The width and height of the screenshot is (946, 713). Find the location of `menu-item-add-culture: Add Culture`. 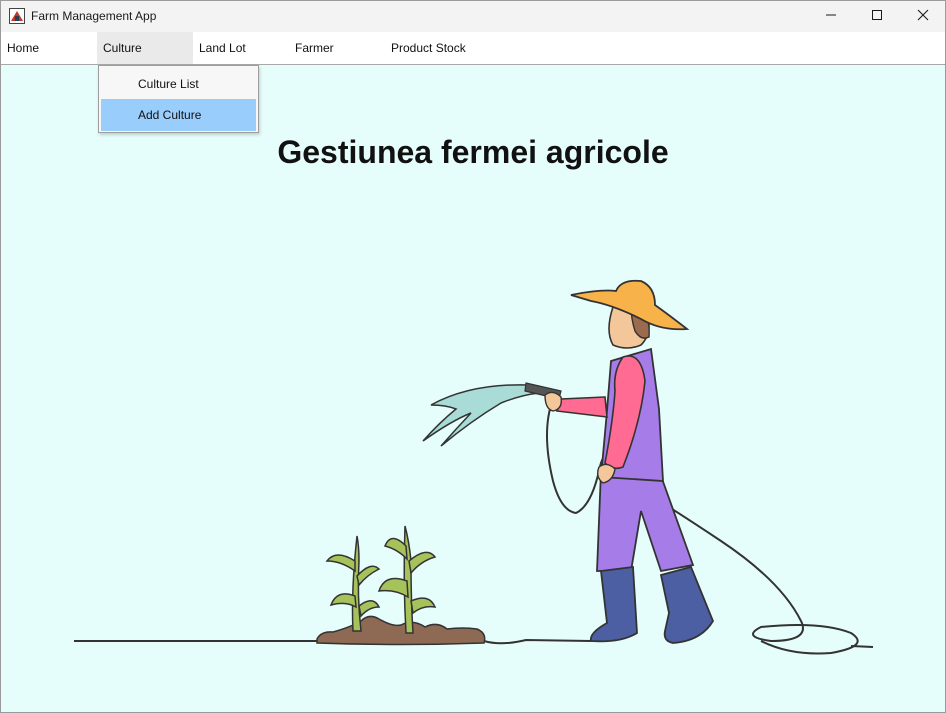

menu-item-add-culture: Add Culture is located at coordinates (178, 115).